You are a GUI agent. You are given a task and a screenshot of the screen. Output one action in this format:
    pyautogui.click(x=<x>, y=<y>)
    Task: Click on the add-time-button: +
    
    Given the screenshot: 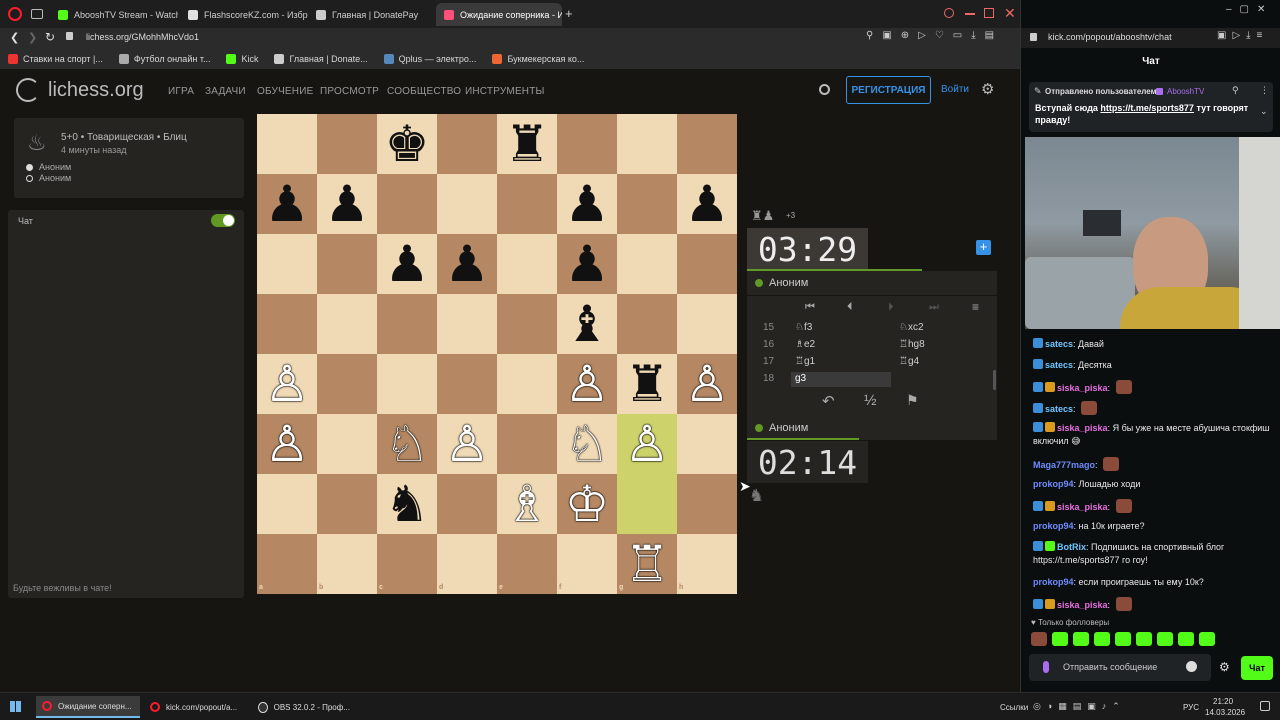 What is the action you would take?
    pyautogui.click(x=983, y=247)
    